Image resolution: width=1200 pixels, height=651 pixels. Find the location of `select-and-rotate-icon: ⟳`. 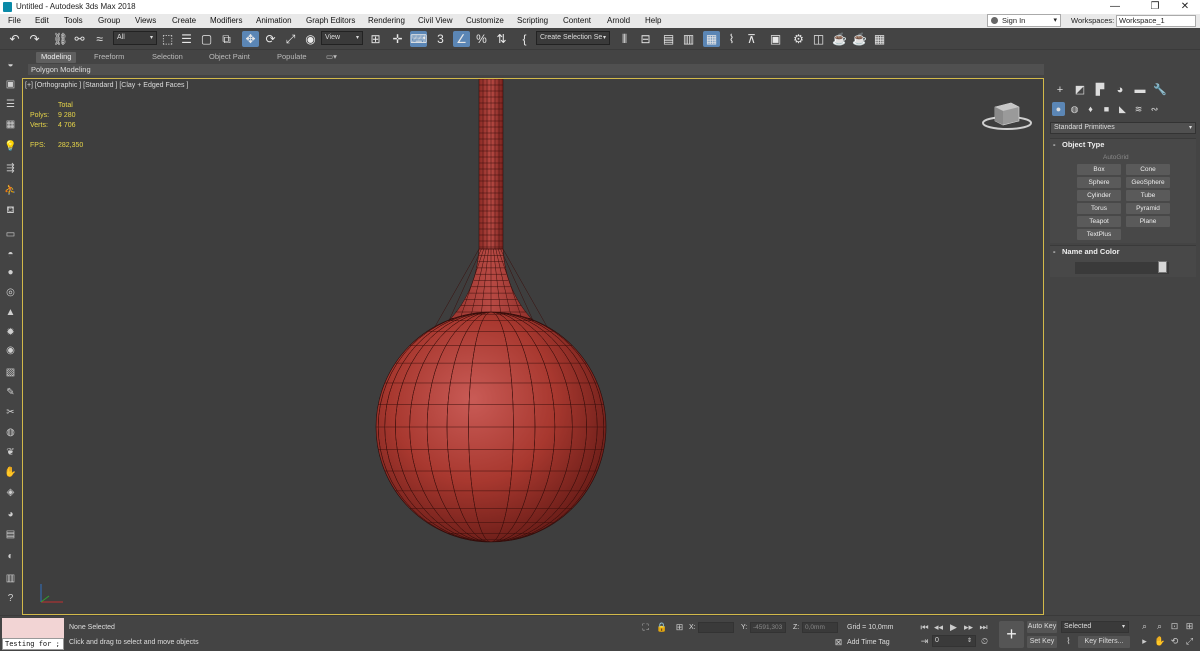

select-and-rotate-icon: ⟳ is located at coordinates (270, 39).